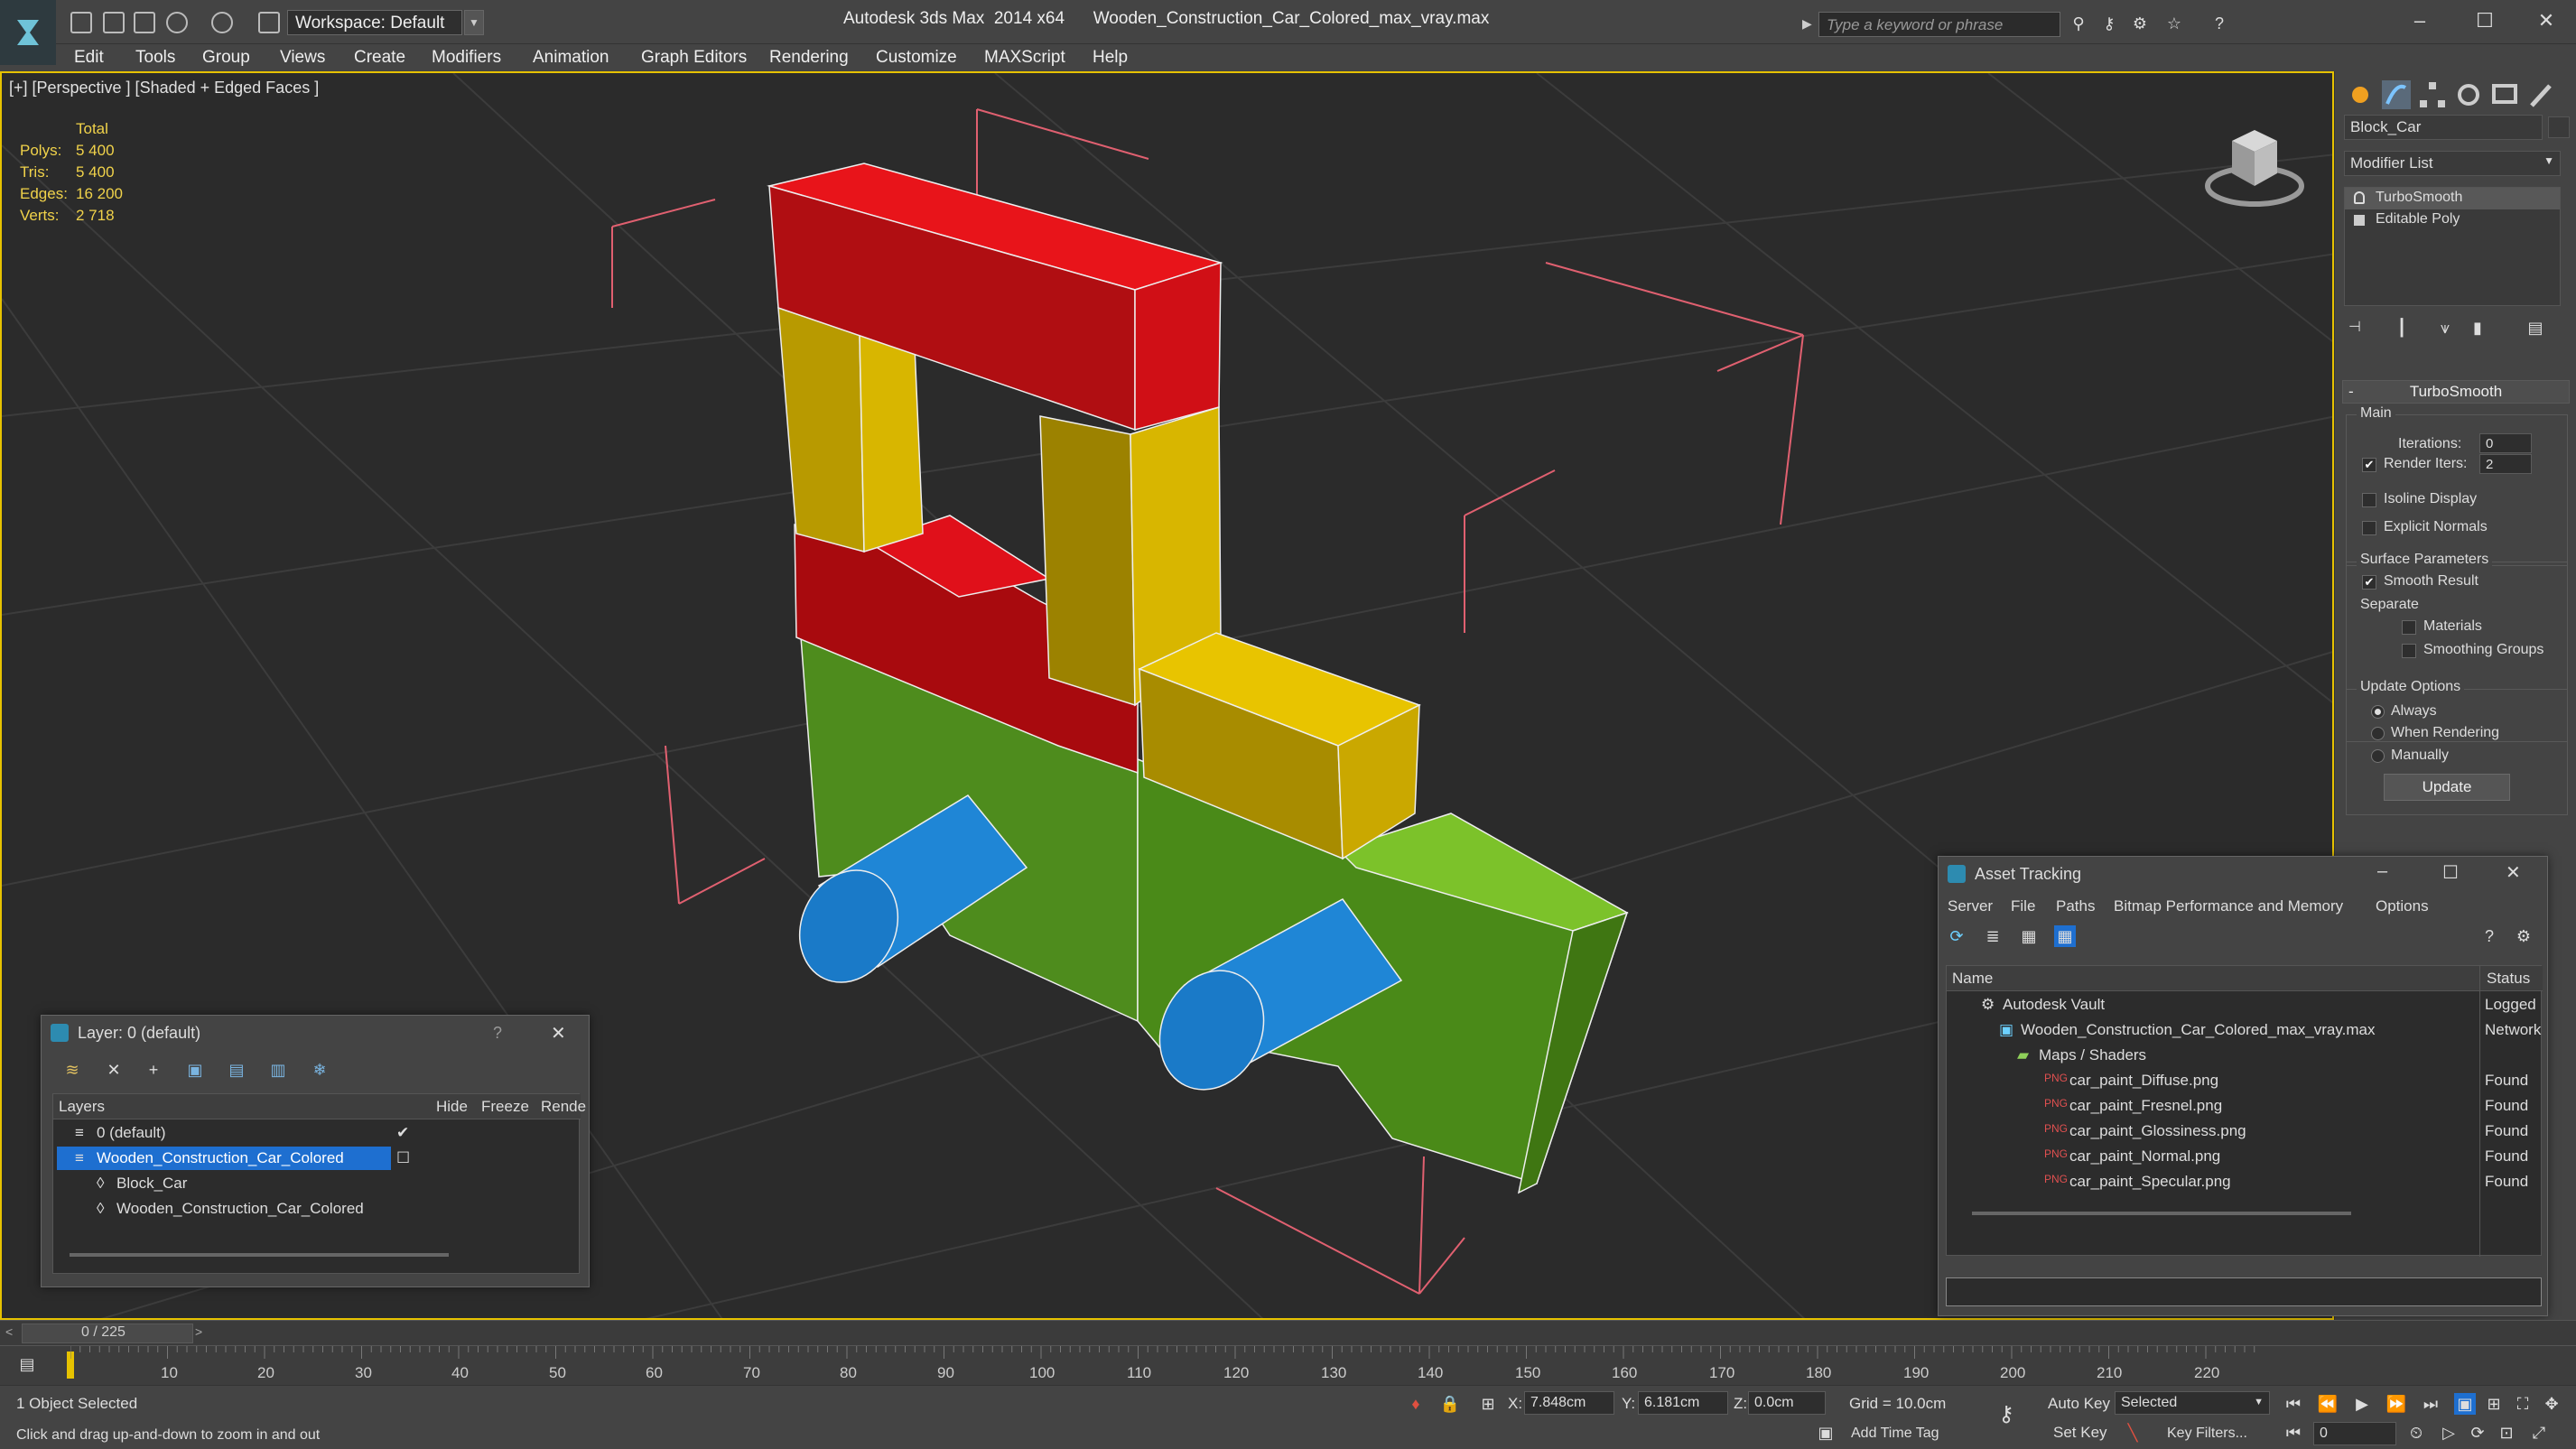 The height and width of the screenshot is (1449, 2576). What do you see at coordinates (2452, 220) in the screenshot?
I see `stack-item-editable-poly: Editable Poly` at bounding box center [2452, 220].